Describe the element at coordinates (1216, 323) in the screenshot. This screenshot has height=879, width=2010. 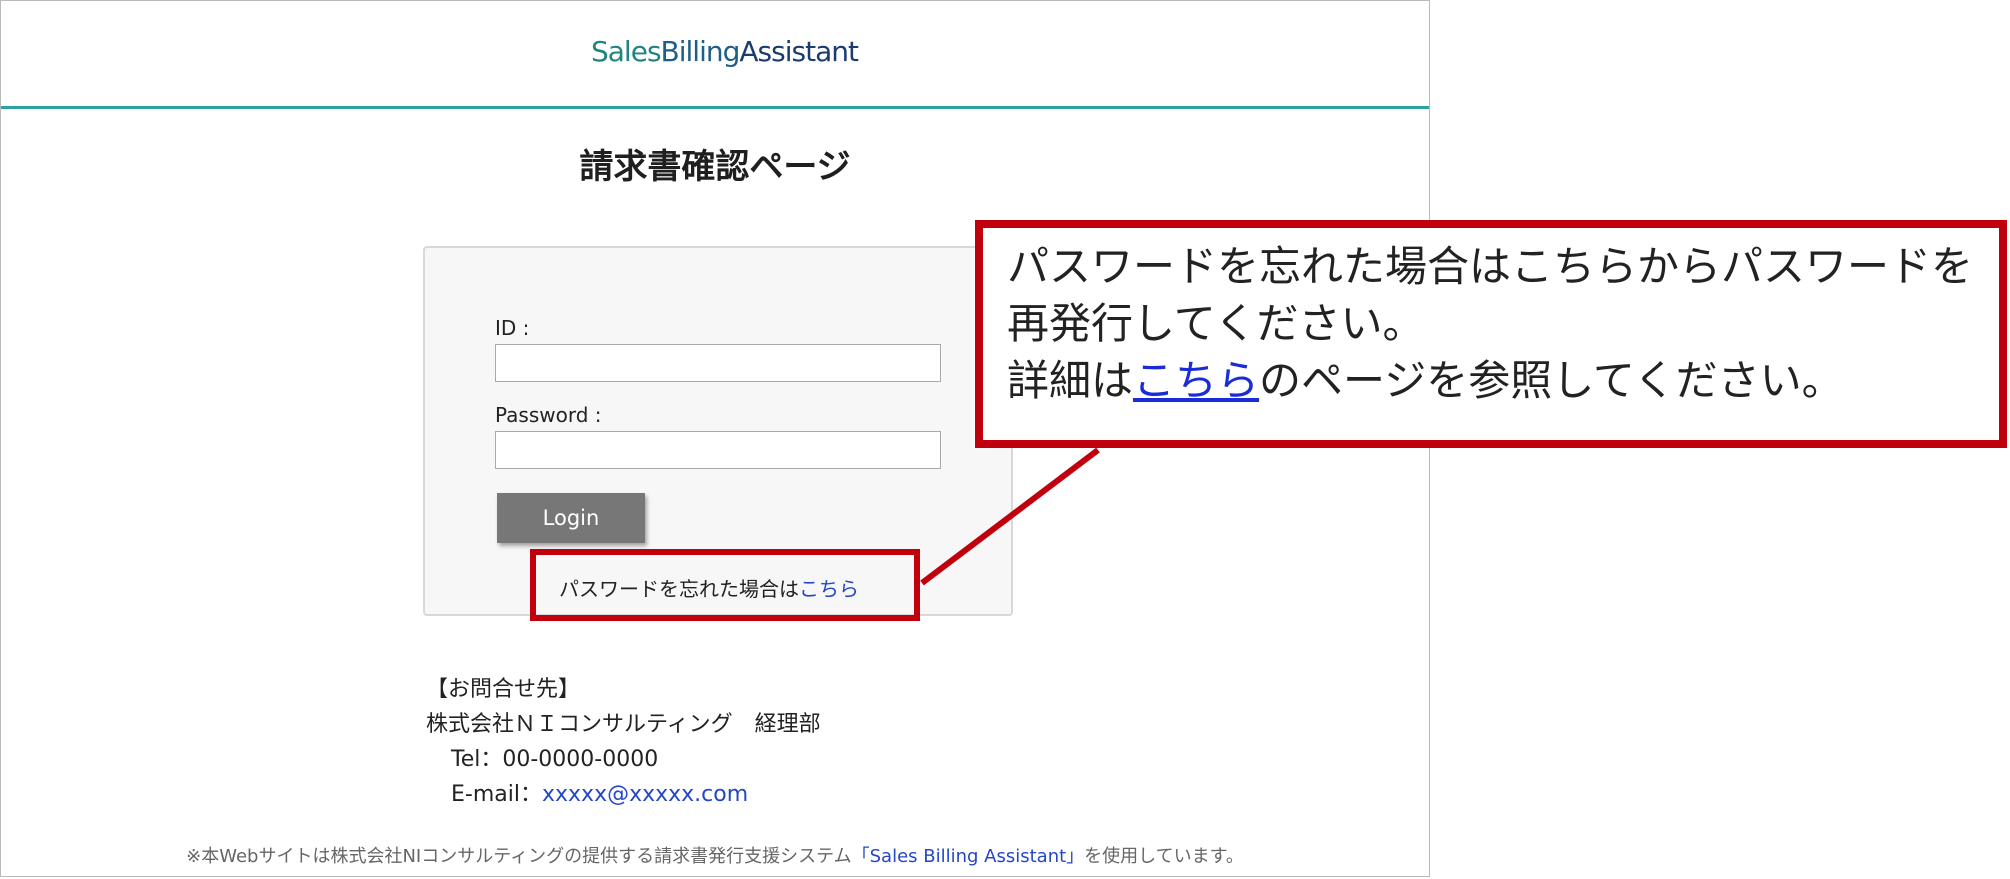
I see `callout-line-2: 再発行してください。` at that location.